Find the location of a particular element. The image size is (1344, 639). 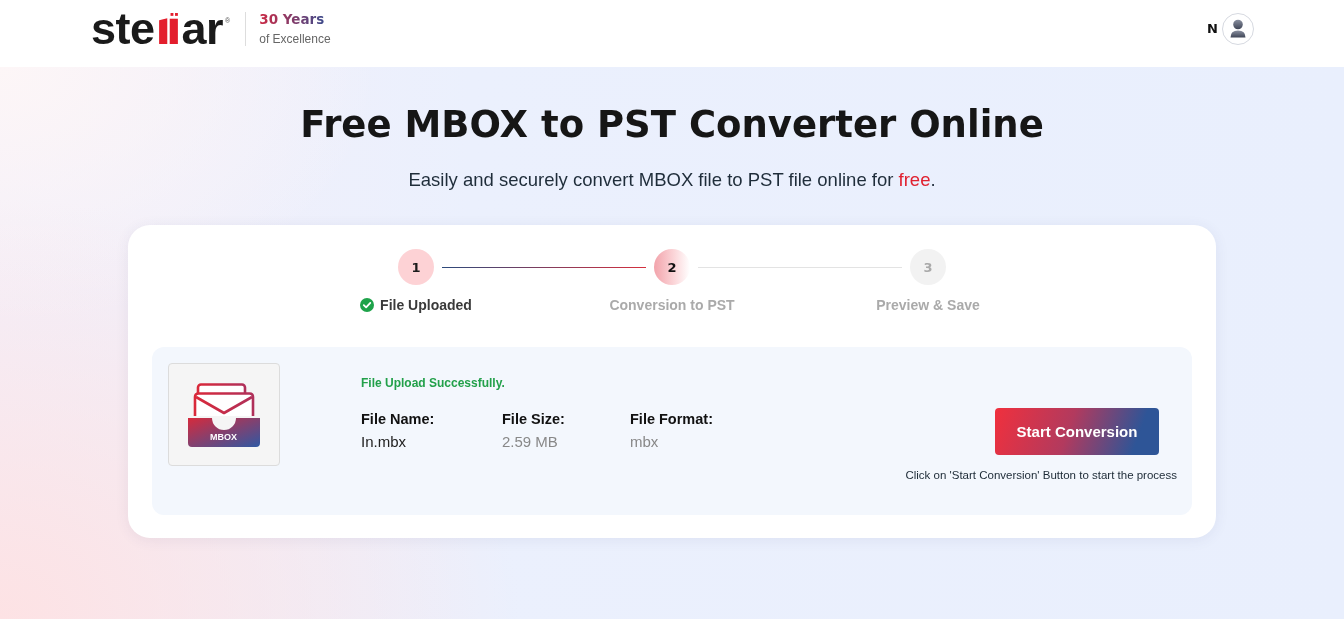

logo-text: ste is located at coordinates (123, 28).